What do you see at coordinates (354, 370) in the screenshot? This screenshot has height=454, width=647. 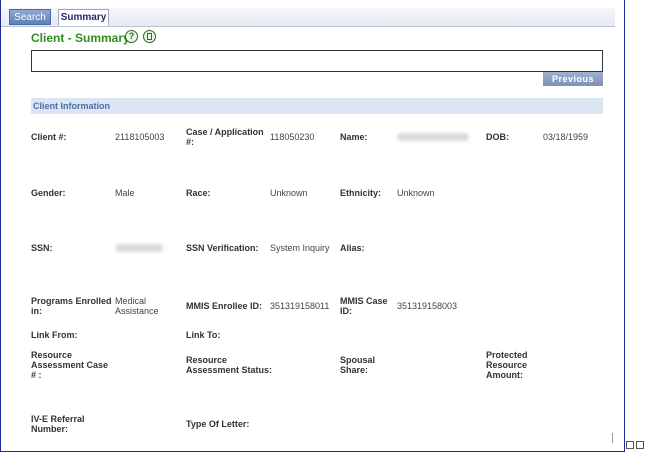 I see `spousal-share-label-line2: Share:` at bounding box center [354, 370].